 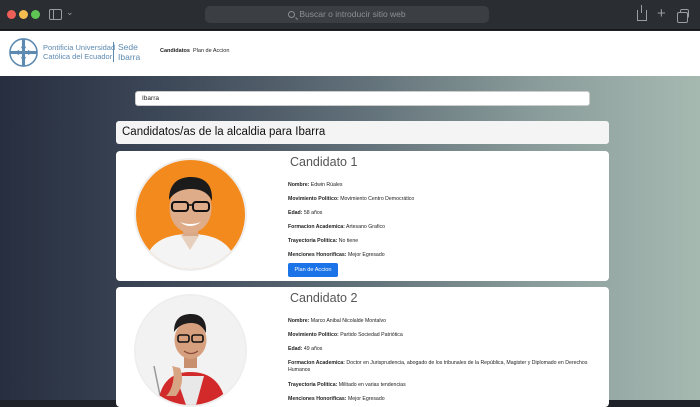 I want to click on sidebar-icon, so click(x=55, y=14).